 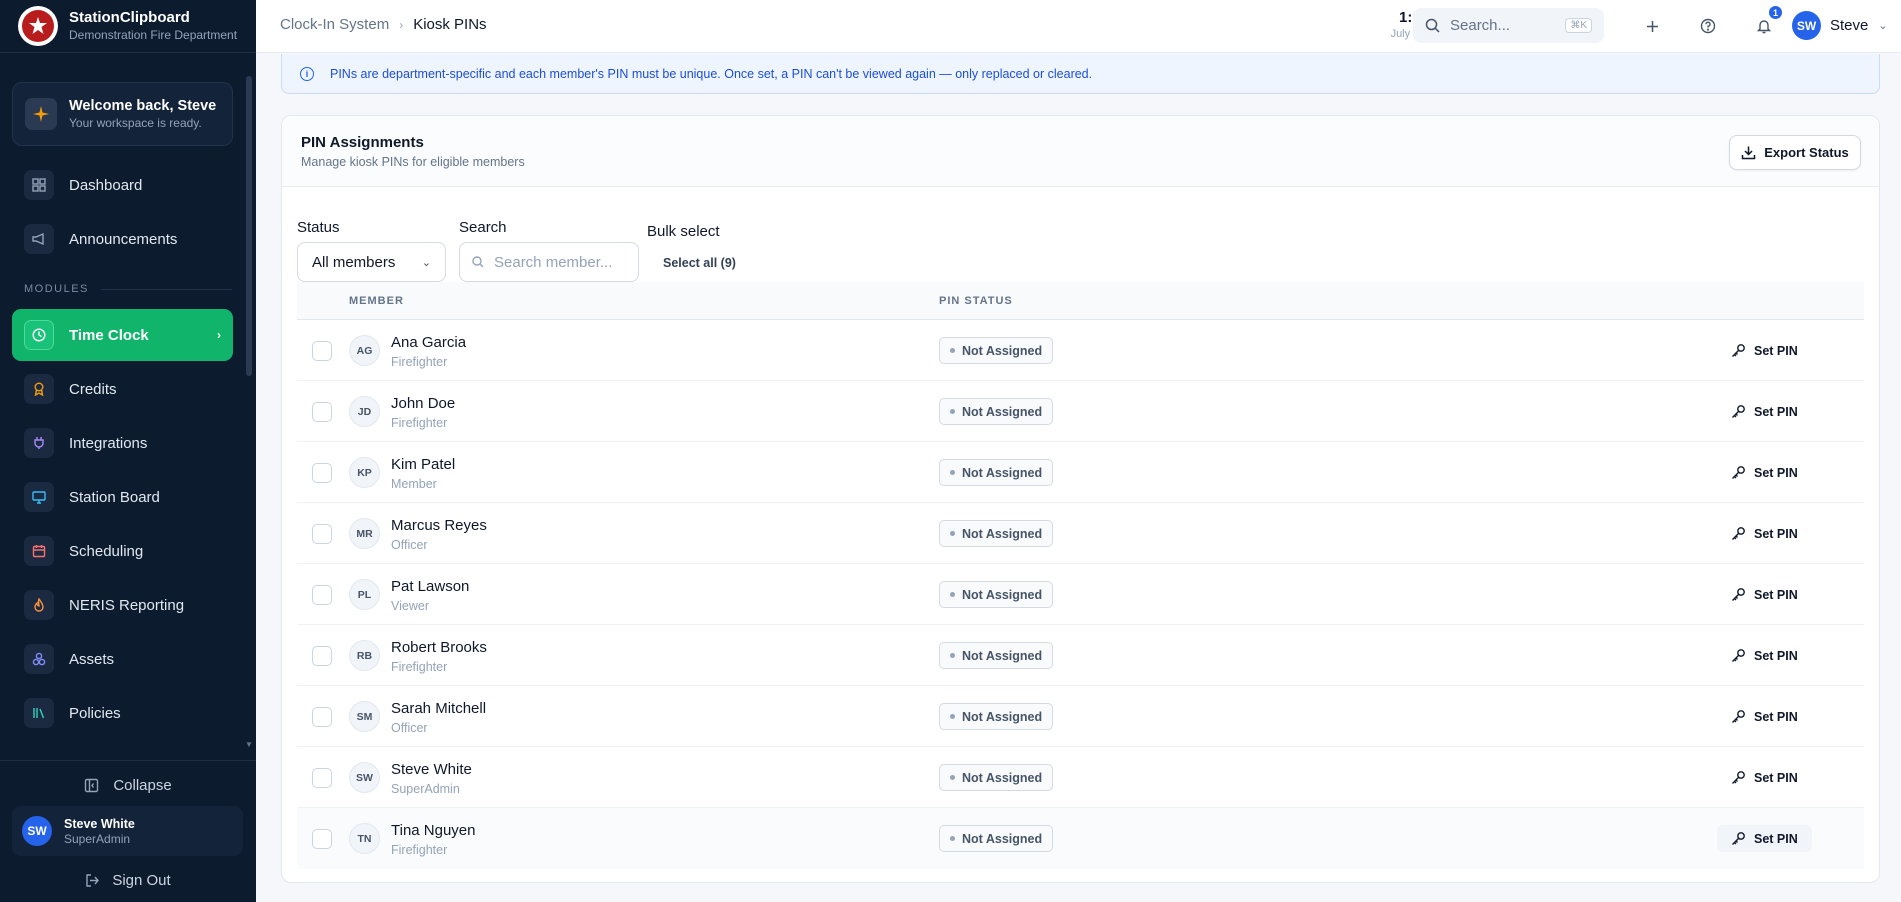 I want to click on search-filter-label: Search, so click(x=483, y=227).